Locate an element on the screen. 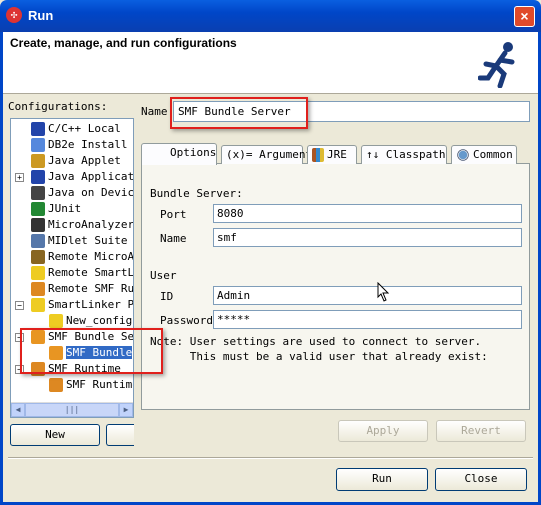  bundle-server-heading: Bundle Server: is located at coordinates (196, 193).